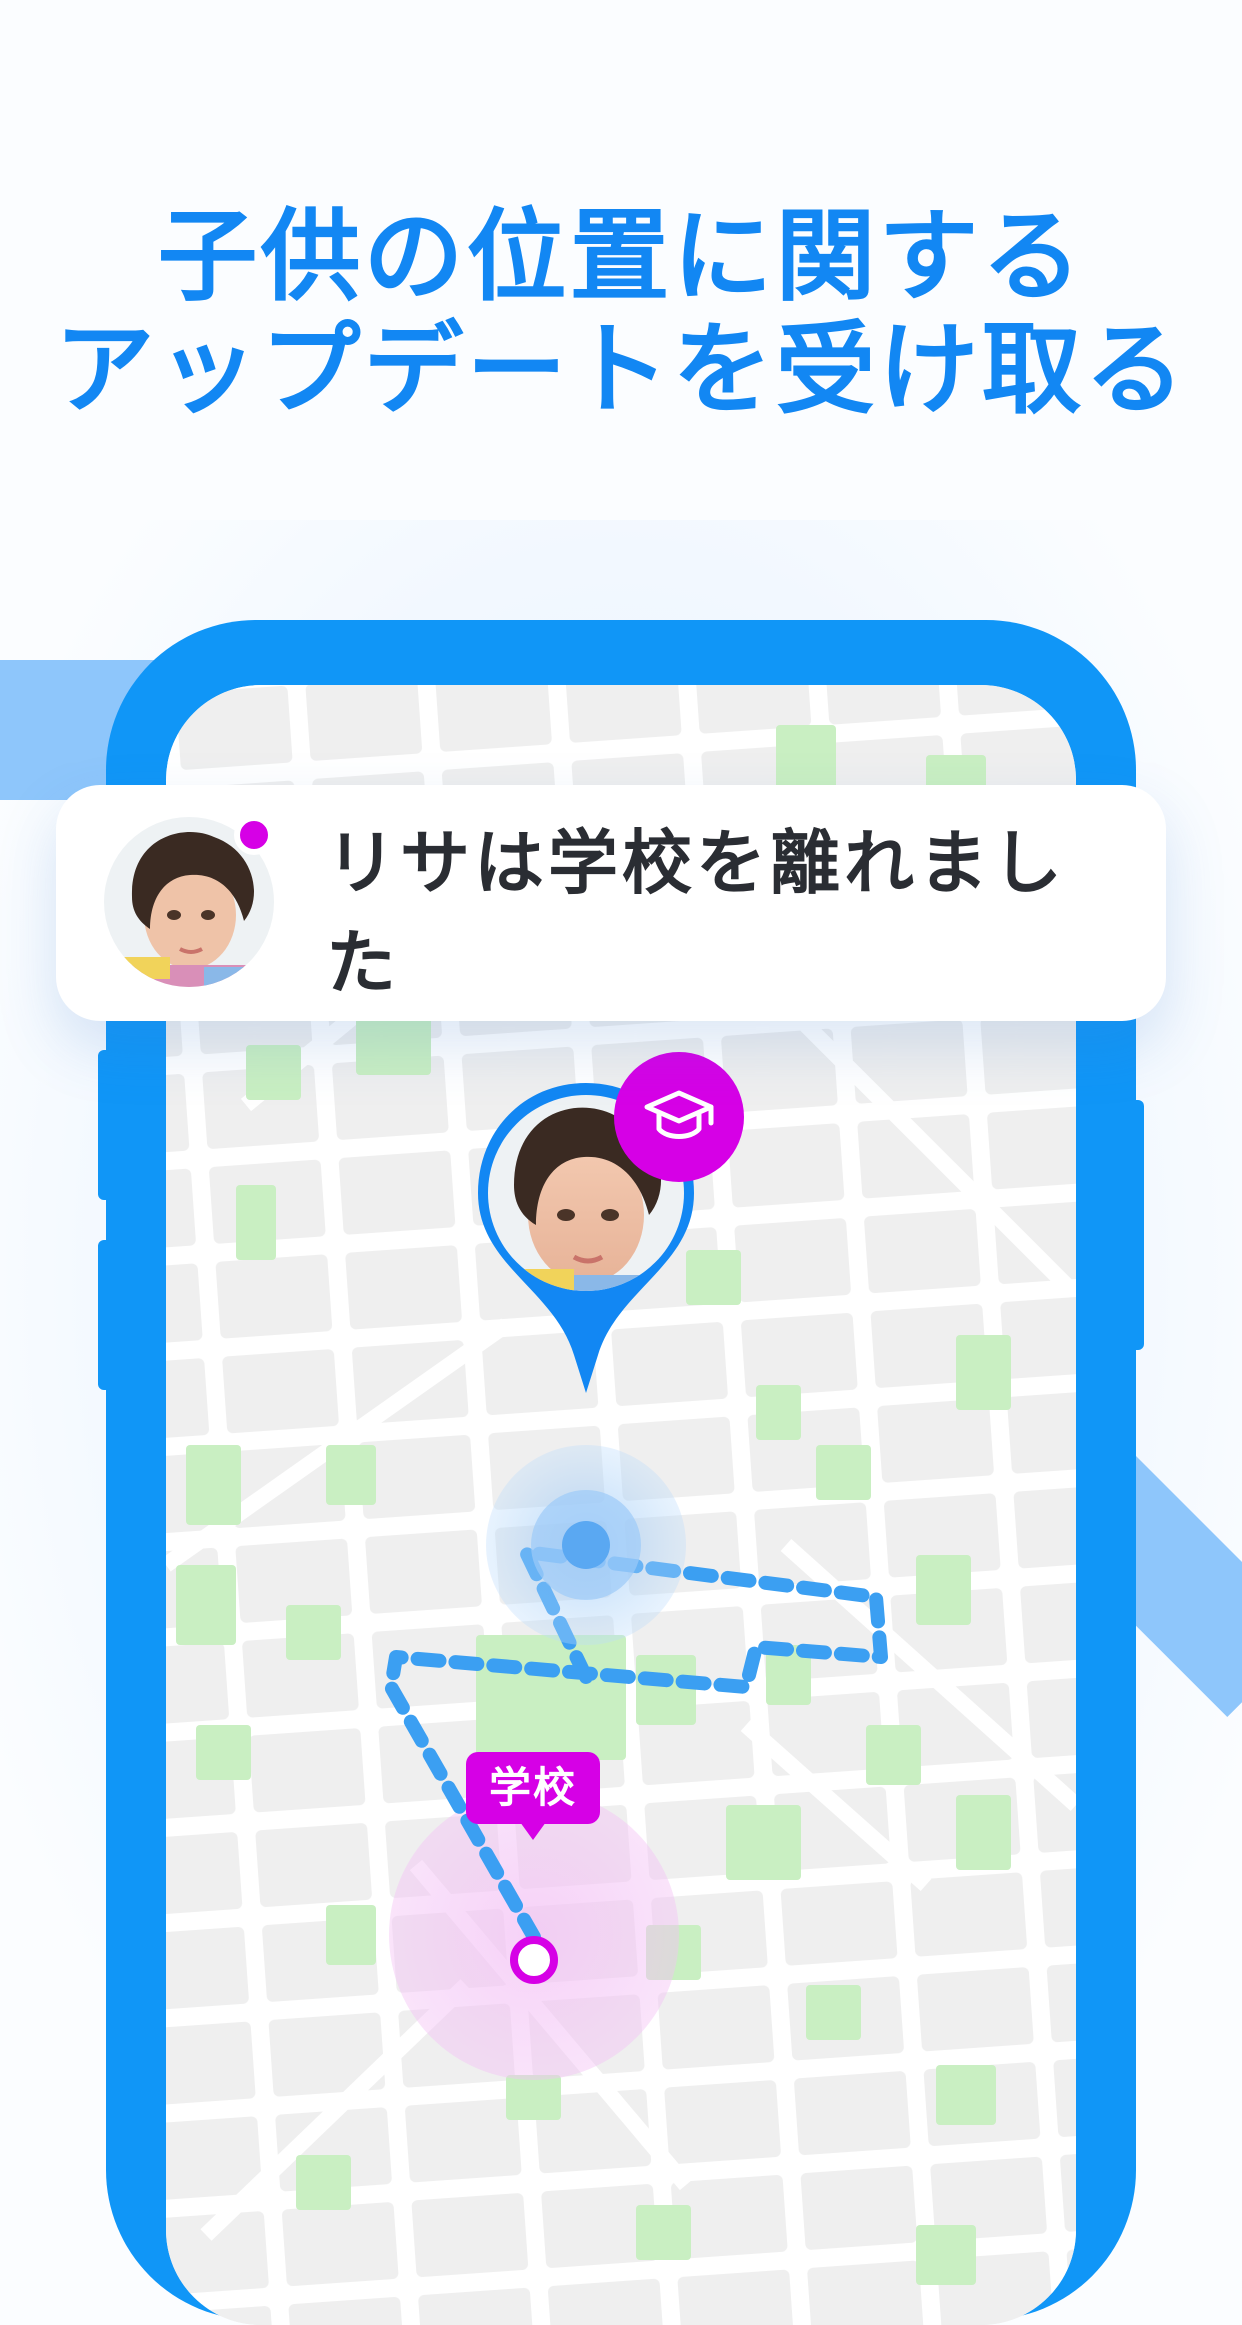 This screenshot has height=2325, width=1242. What do you see at coordinates (679, 1114) in the screenshot?
I see `graduation-cap-icon` at bounding box center [679, 1114].